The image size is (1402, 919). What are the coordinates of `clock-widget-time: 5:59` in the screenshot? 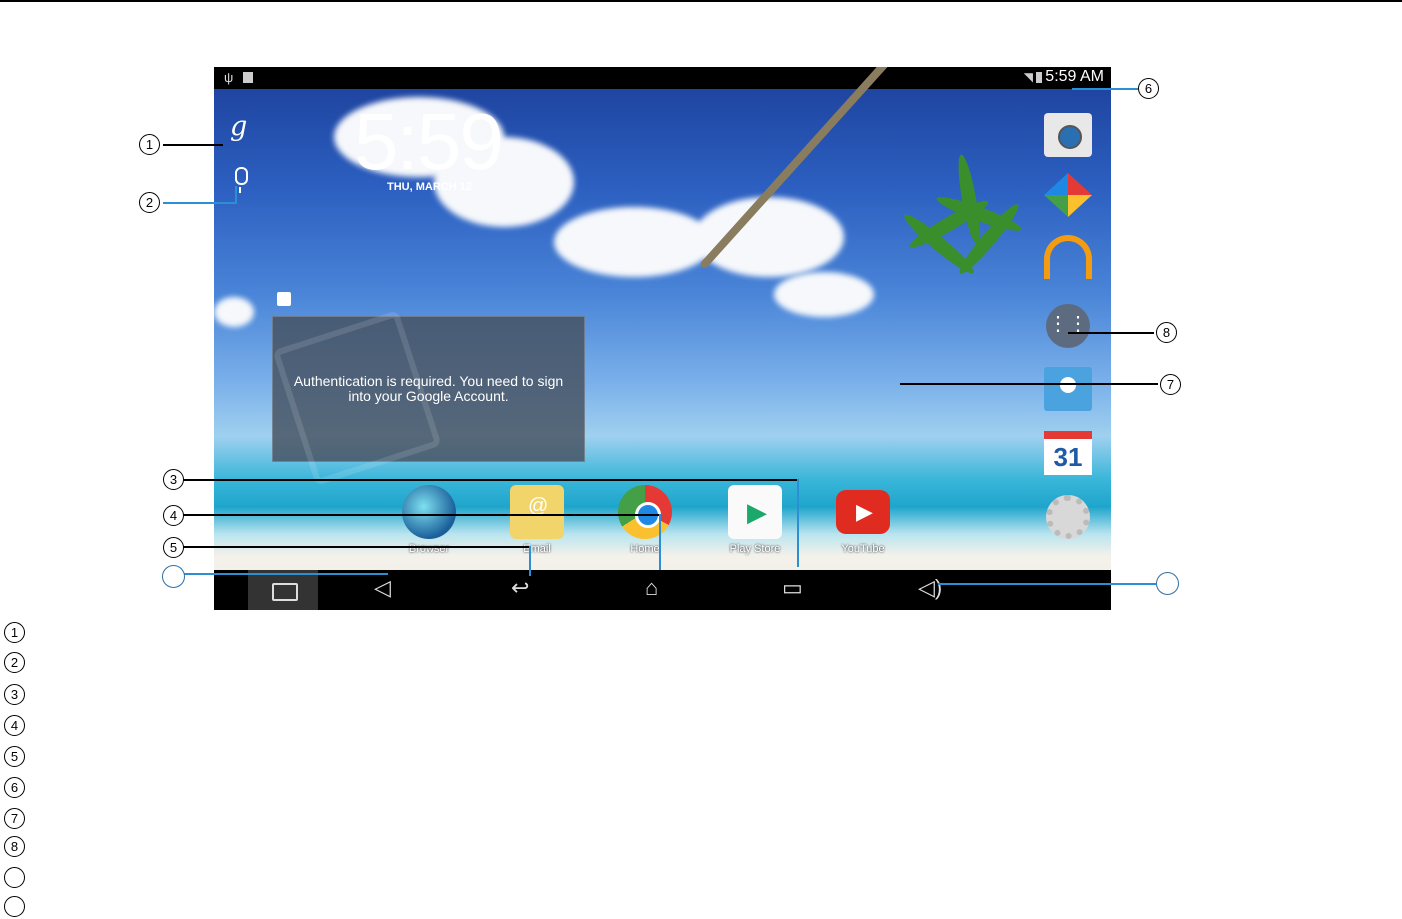 It's located at (429, 142).